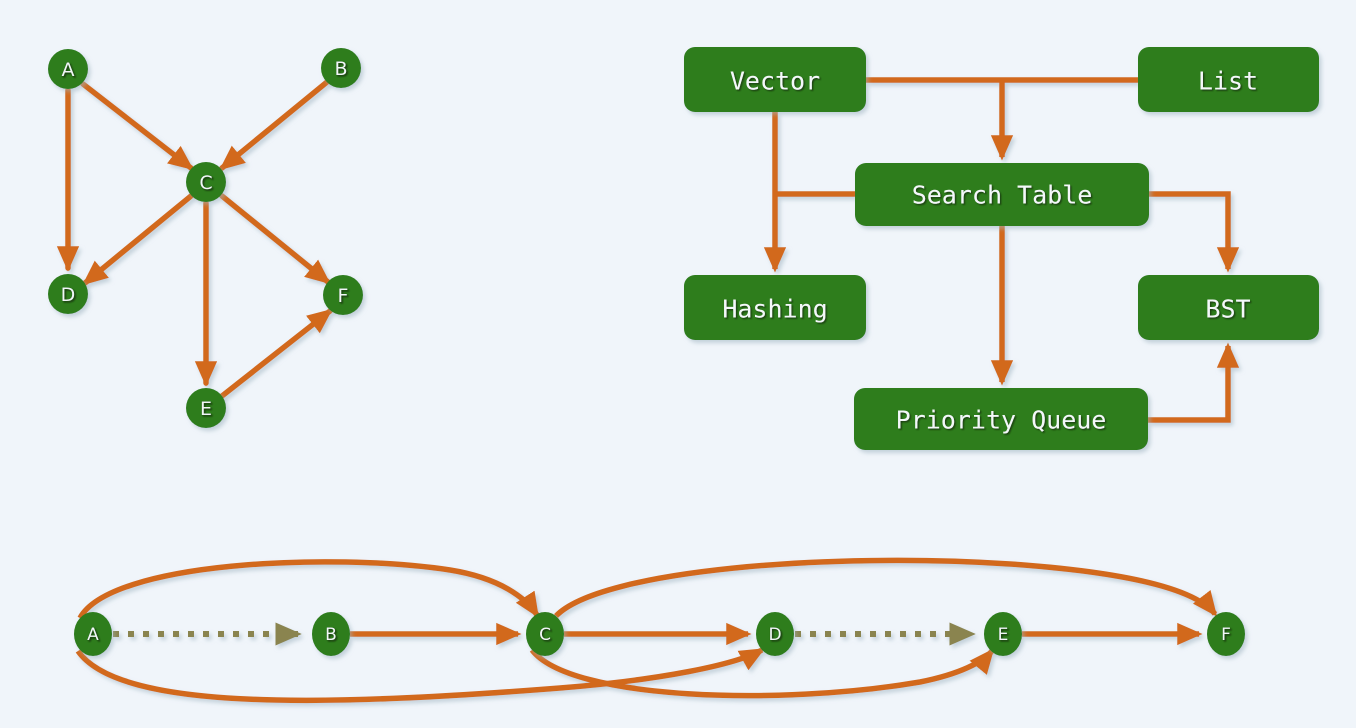  I want to click on box-label: Search Table, so click(1002, 195).